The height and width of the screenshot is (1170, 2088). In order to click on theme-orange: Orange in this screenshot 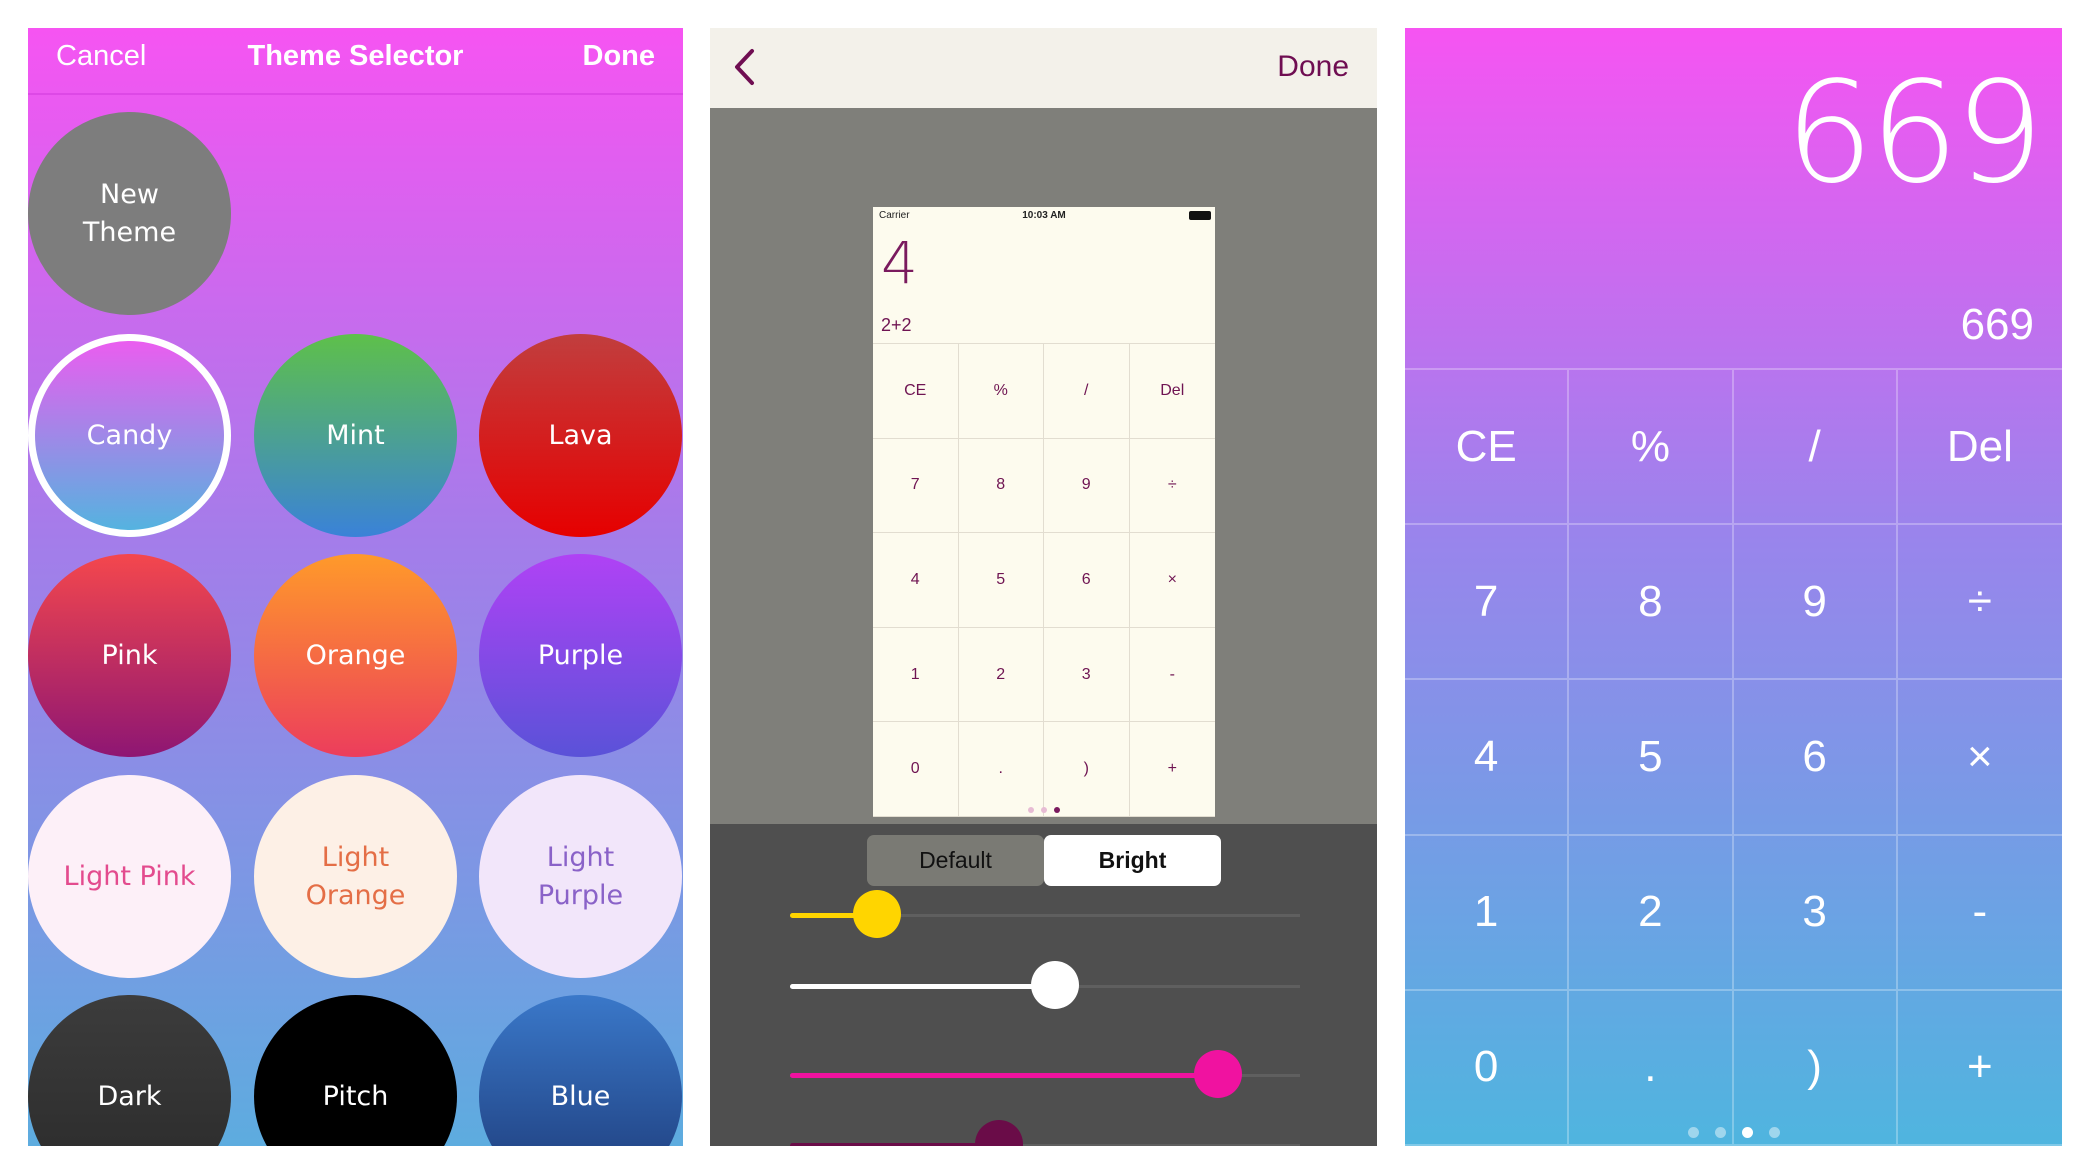, I will do `click(355, 655)`.